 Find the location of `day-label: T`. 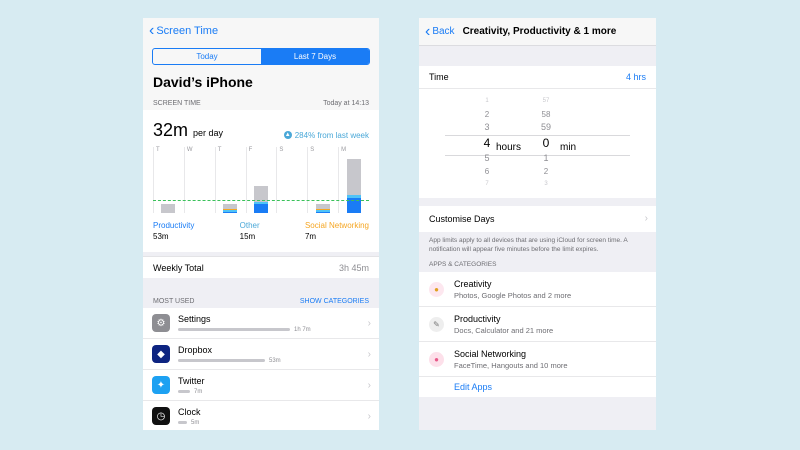

day-label: T is located at coordinates (219, 150).